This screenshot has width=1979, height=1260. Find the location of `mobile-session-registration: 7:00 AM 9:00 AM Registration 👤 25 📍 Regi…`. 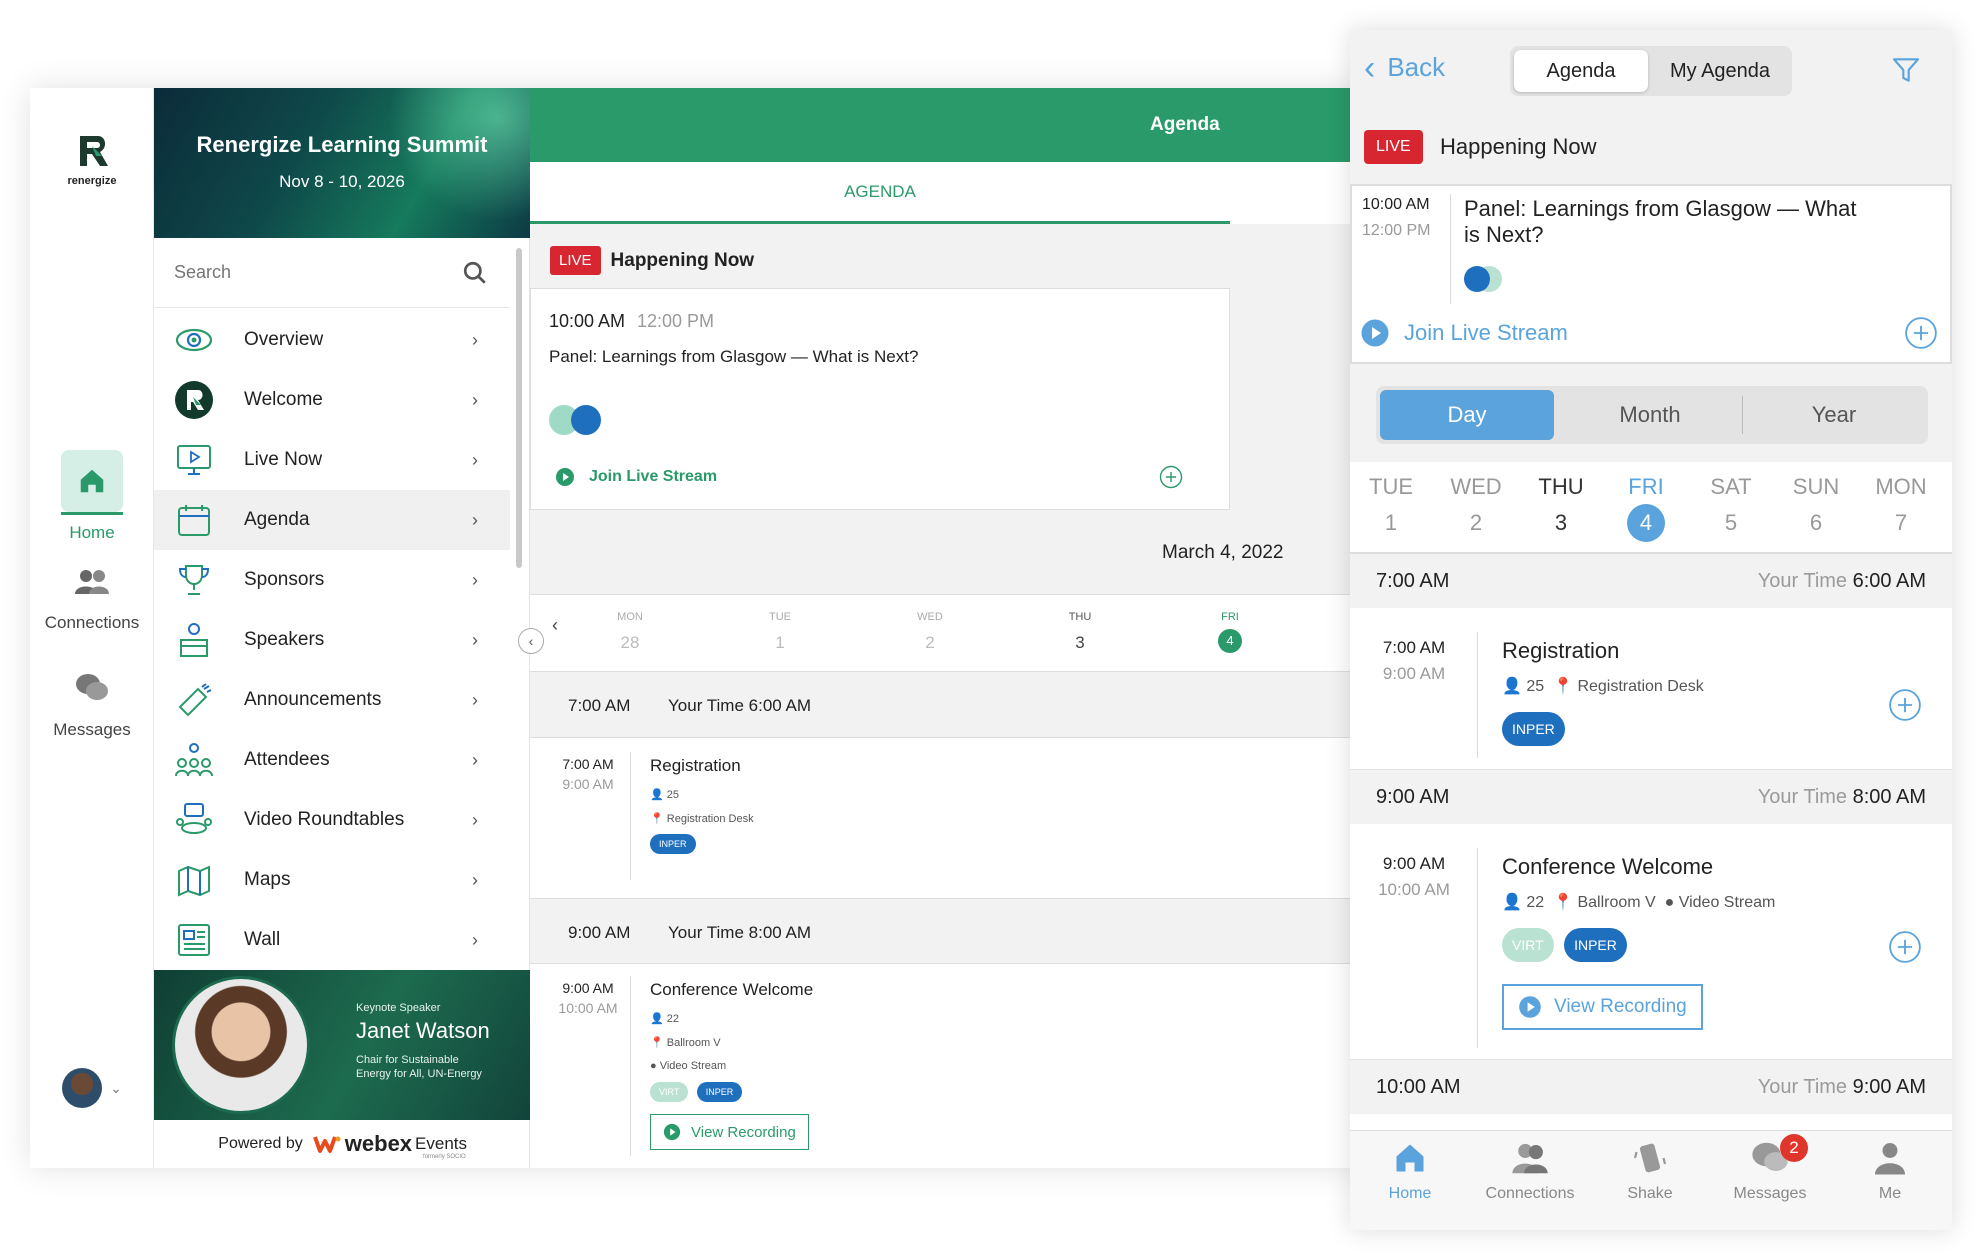

mobile-session-registration: 7:00 AM 9:00 AM Registration 👤 25 📍 Regi… is located at coordinates (1651, 689).